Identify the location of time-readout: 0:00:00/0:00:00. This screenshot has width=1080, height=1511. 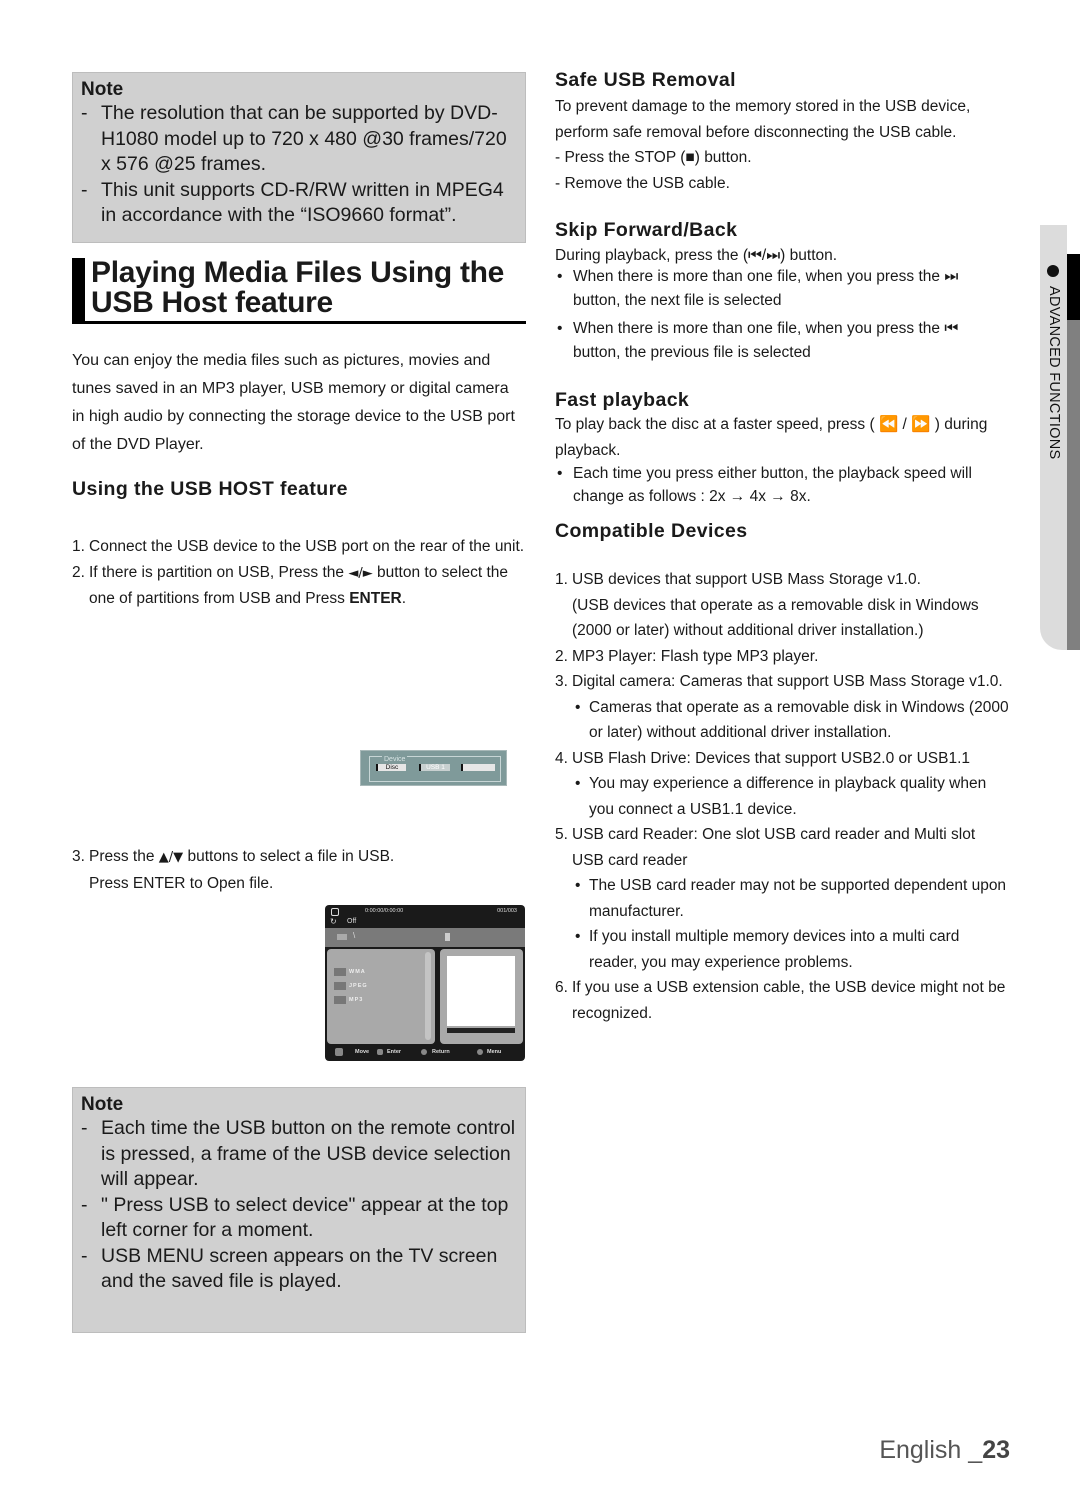
(384, 911).